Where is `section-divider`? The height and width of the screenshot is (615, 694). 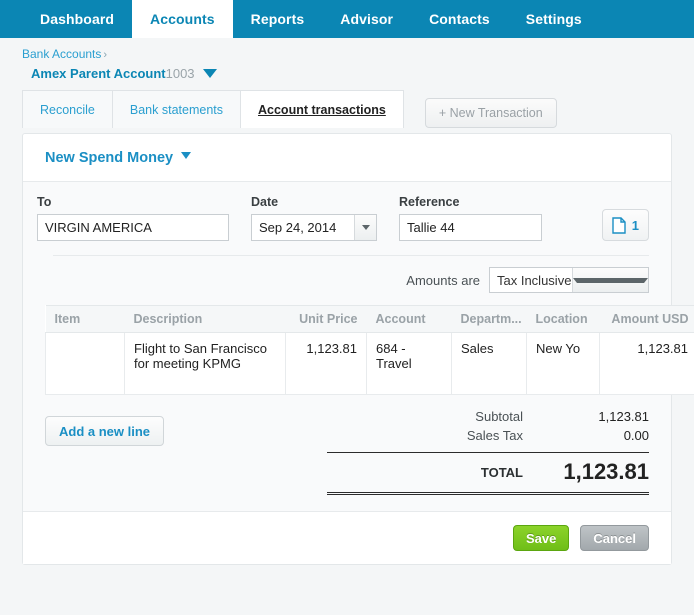
section-divider is located at coordinates (351, 255).